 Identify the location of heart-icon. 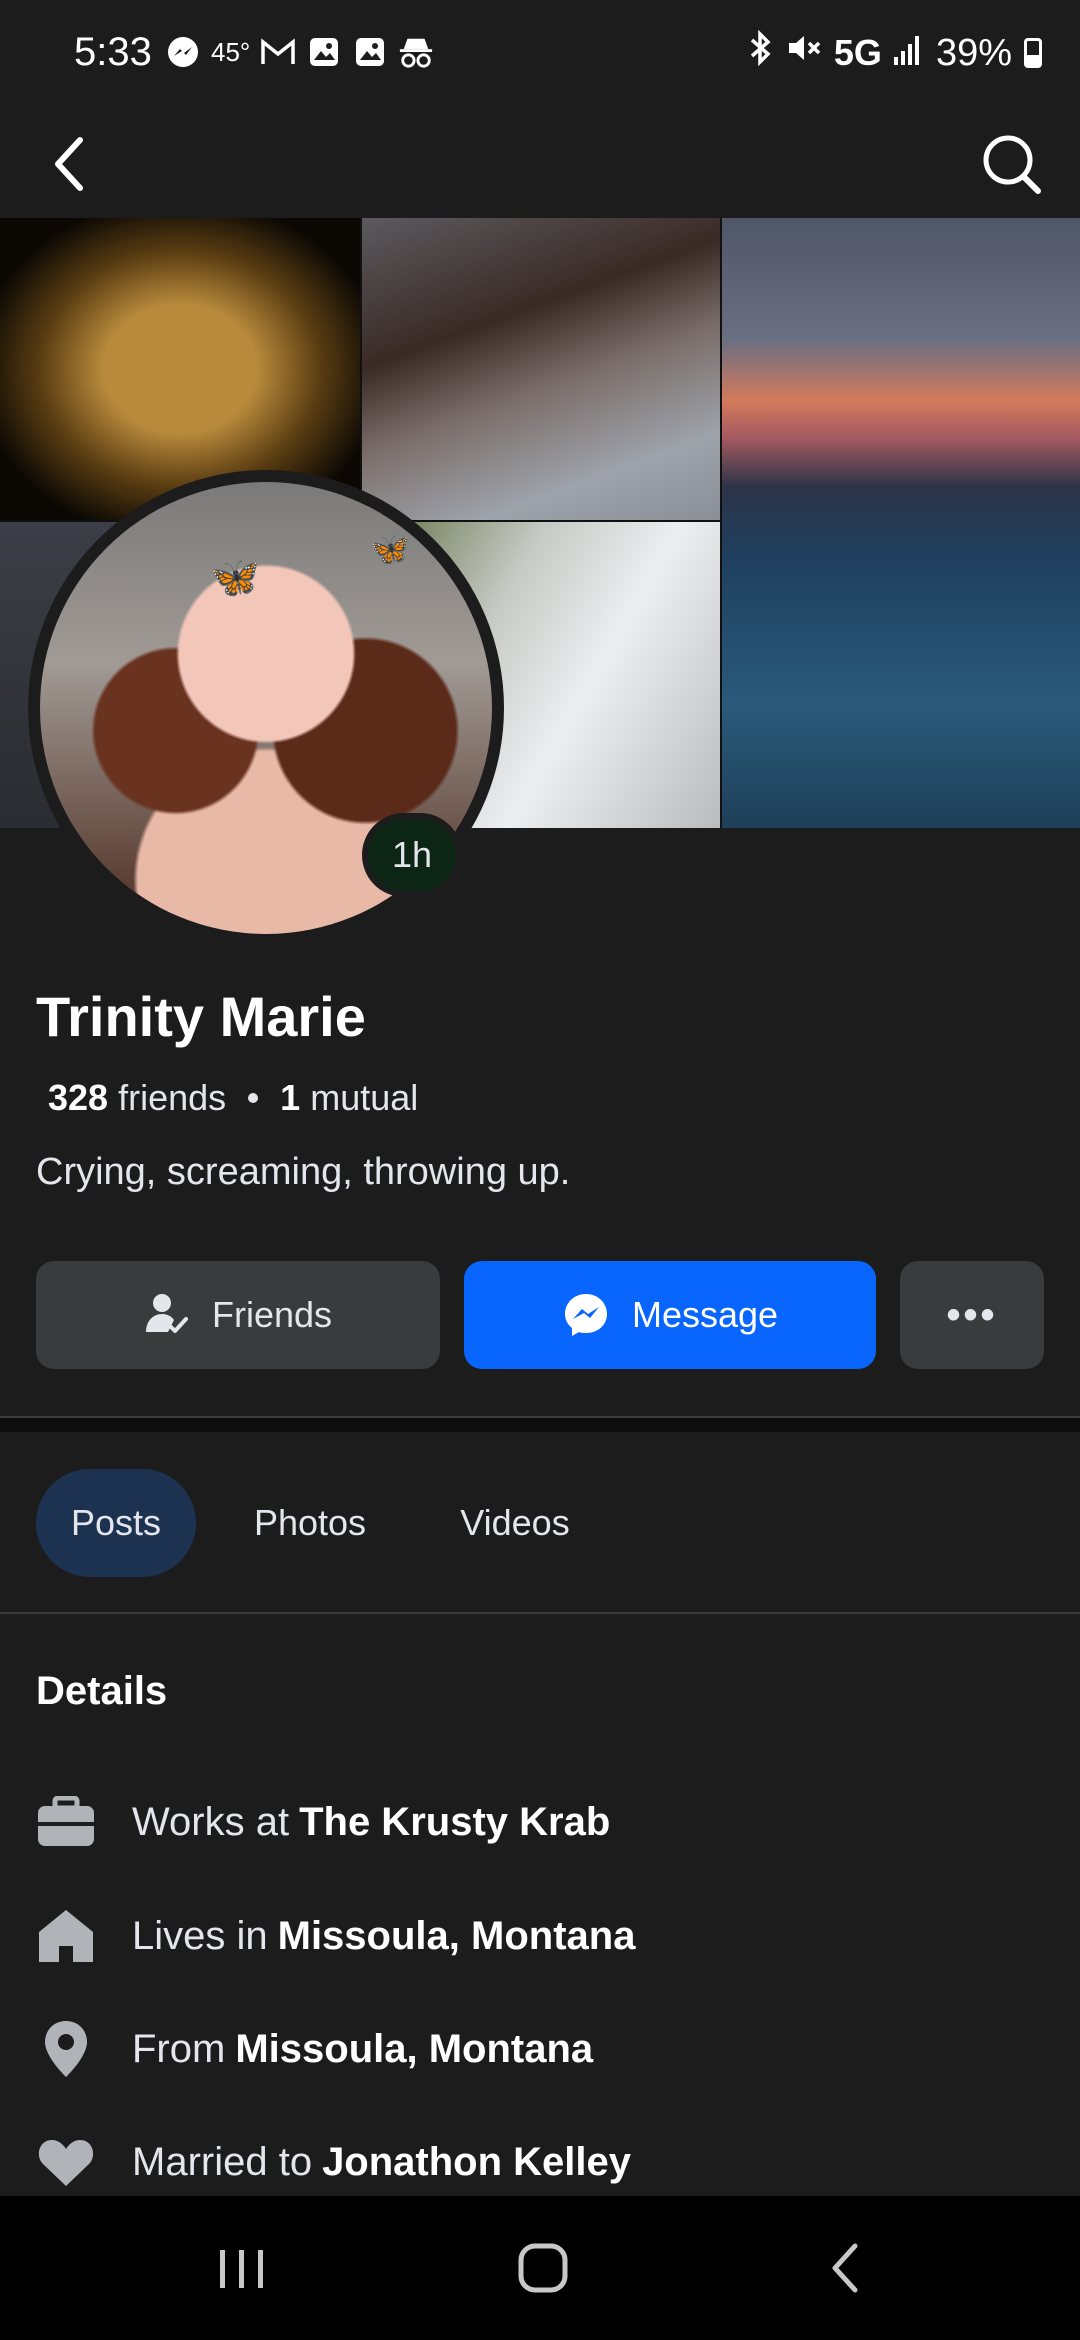
(66, 2162).